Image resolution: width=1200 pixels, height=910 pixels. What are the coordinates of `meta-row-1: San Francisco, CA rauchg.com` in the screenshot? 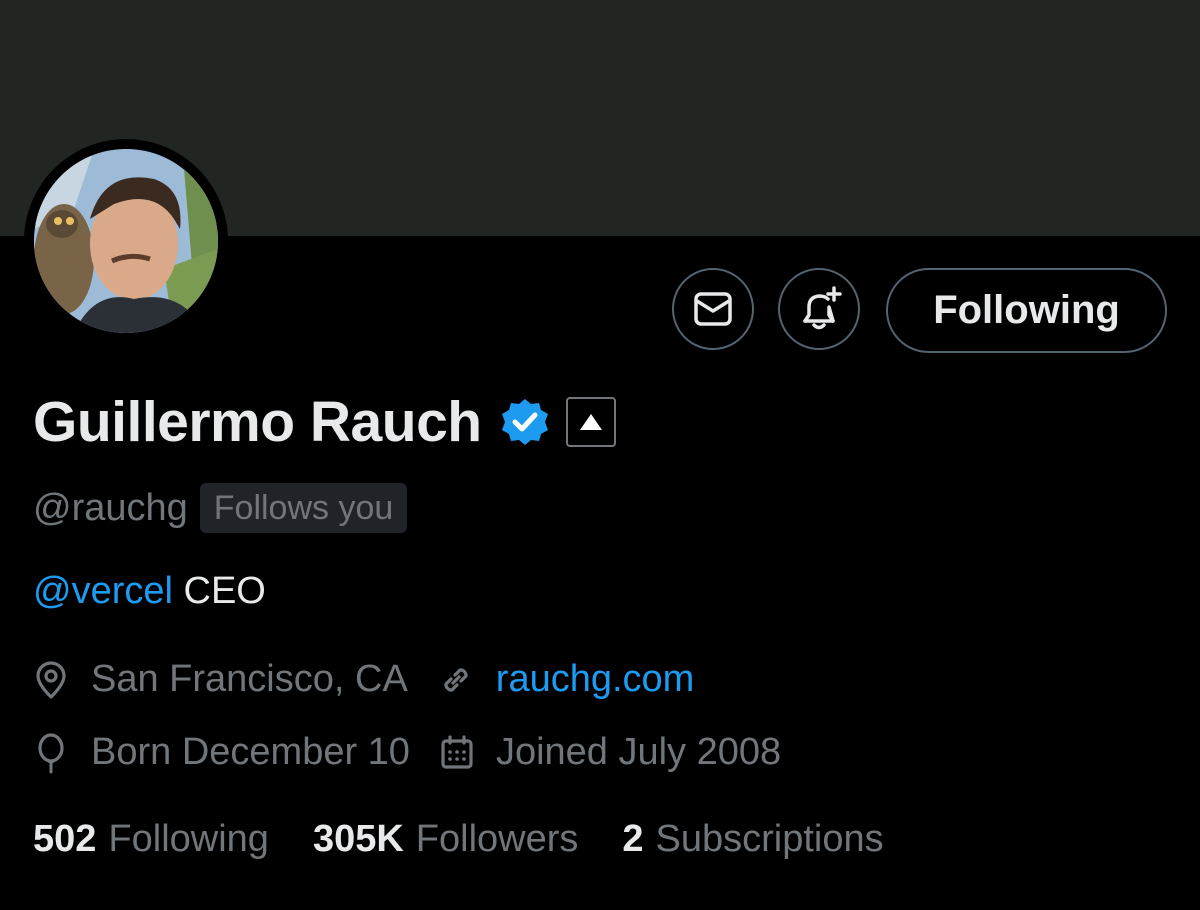 It's located at (363, 679).